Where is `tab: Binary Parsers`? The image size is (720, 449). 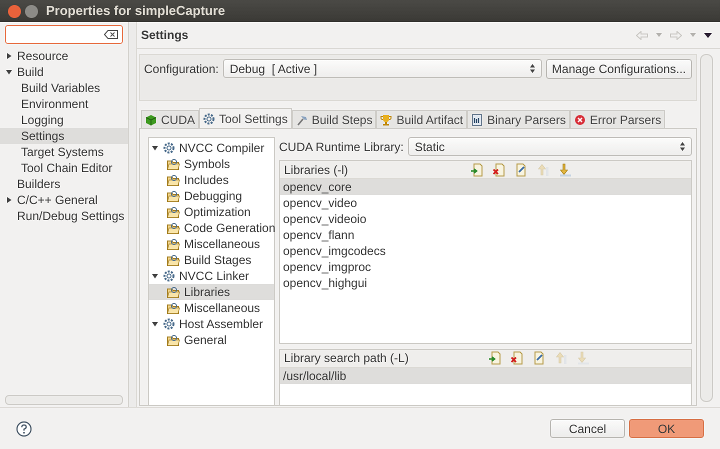 tab: Binary Parsers is located at coordinates (518, 119).